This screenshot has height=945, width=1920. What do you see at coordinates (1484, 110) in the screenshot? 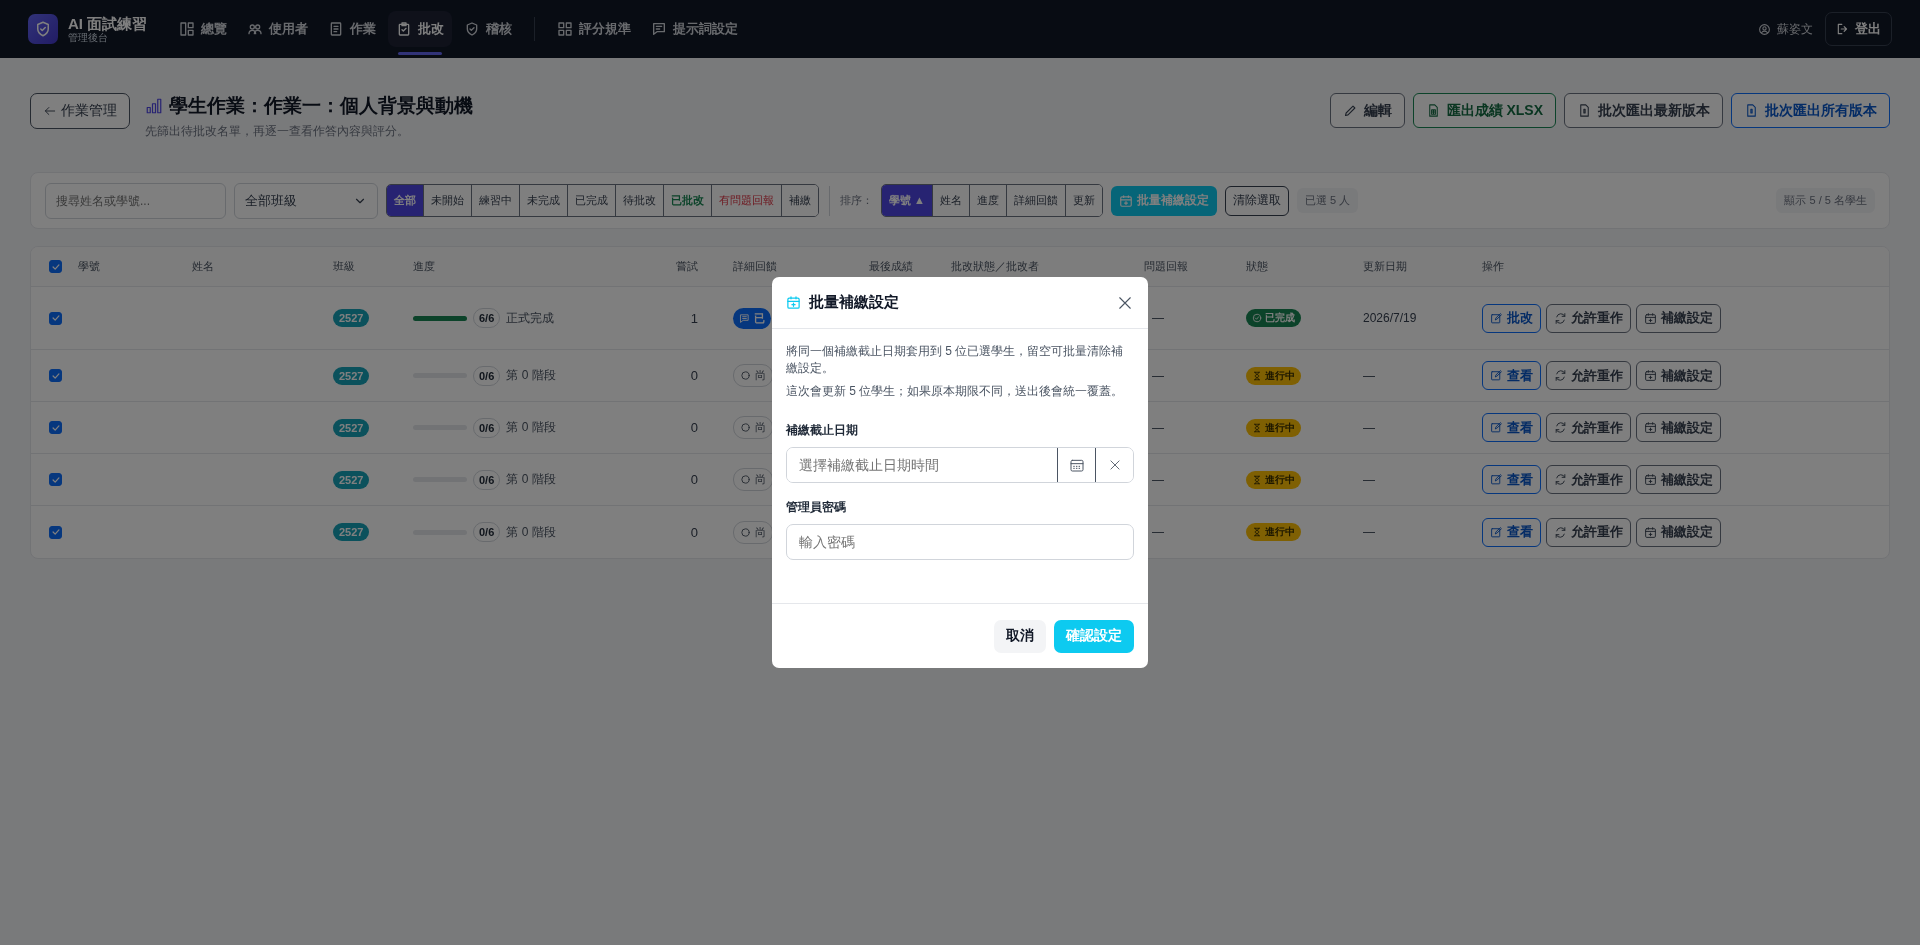
I see `header-button: 匯出成績 XLSX` at bounding box center [1484, 110].